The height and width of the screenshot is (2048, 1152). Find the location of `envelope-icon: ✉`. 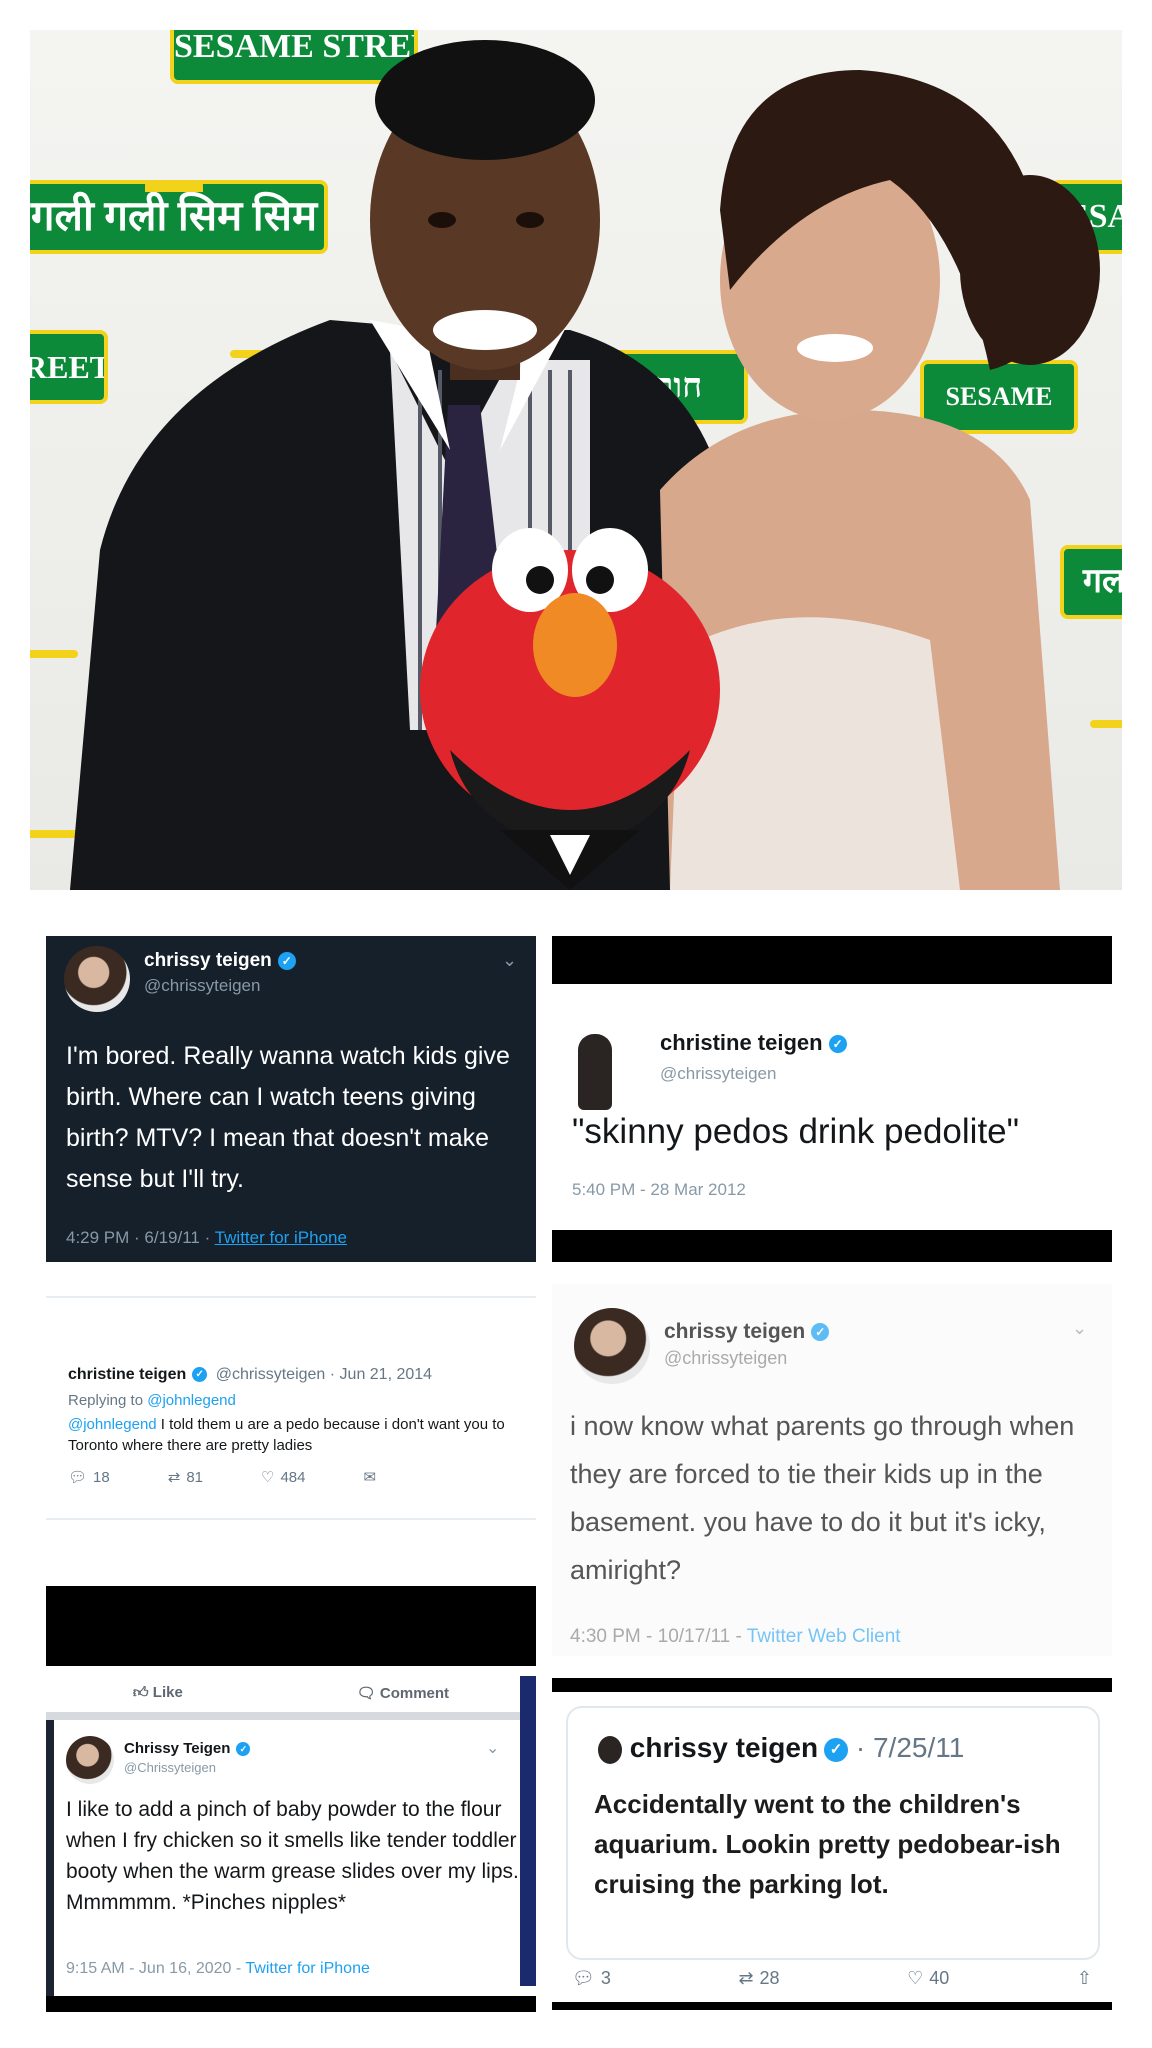

envelope-icon: ✉ is located at coordinates (370, 1477).